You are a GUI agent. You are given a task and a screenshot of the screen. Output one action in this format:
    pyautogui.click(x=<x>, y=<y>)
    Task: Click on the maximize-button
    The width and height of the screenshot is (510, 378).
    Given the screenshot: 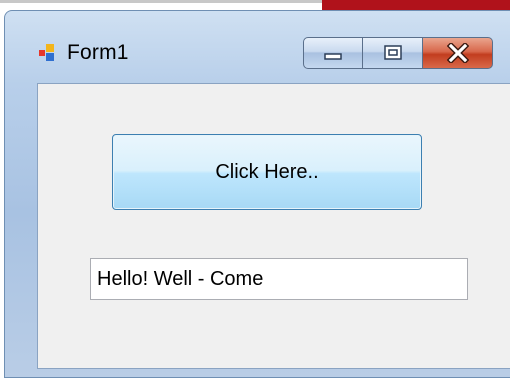 What is the action you would take?
    pyautogui.click(x=393, y=53)
    